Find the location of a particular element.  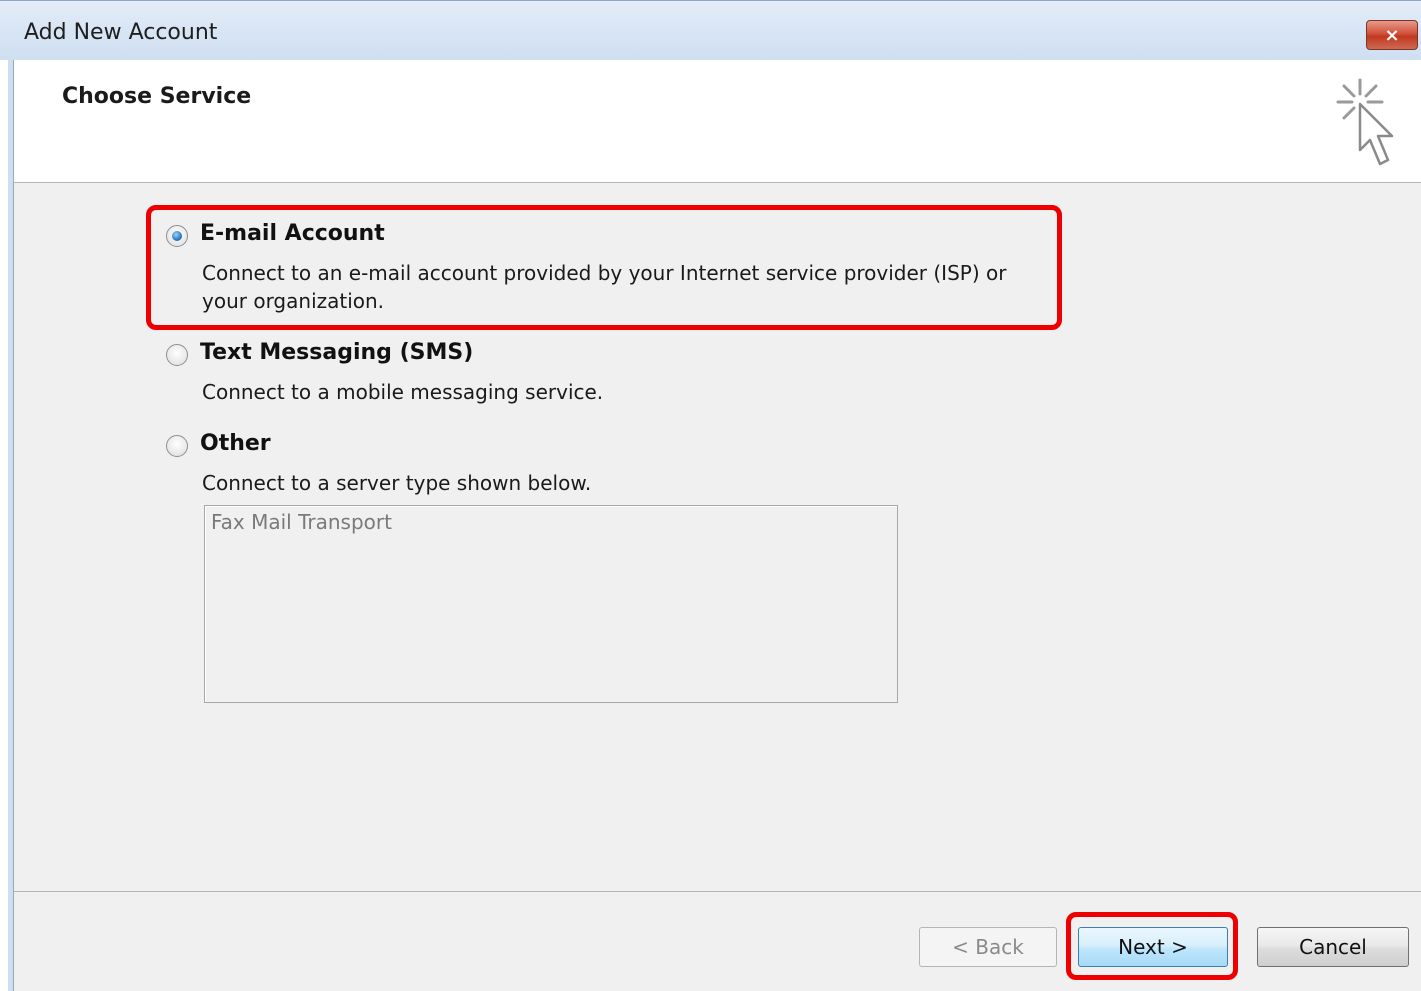

close-icon: × is located at coordinates (1392, 35).